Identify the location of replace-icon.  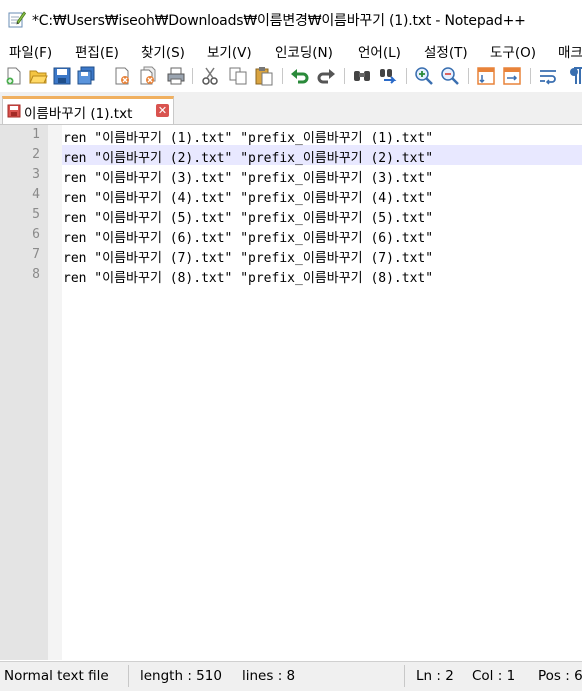
(388, 76).